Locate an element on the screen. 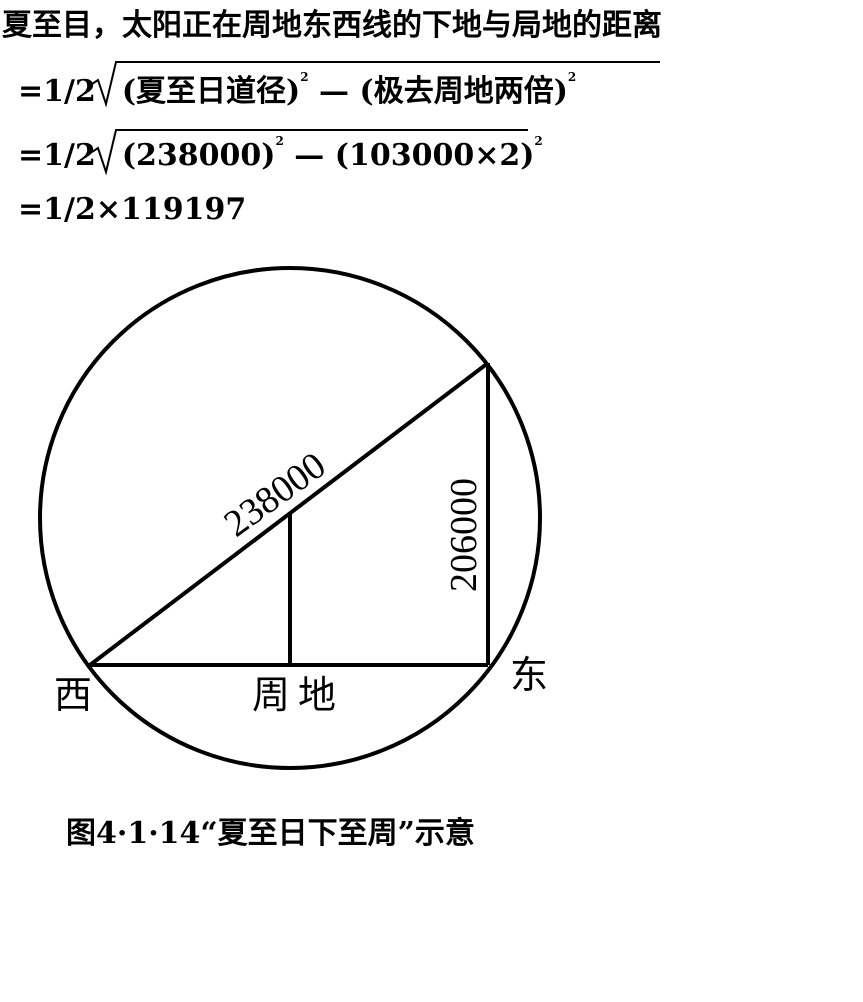  center-label: 周地 is located at coordinates (298, 695).